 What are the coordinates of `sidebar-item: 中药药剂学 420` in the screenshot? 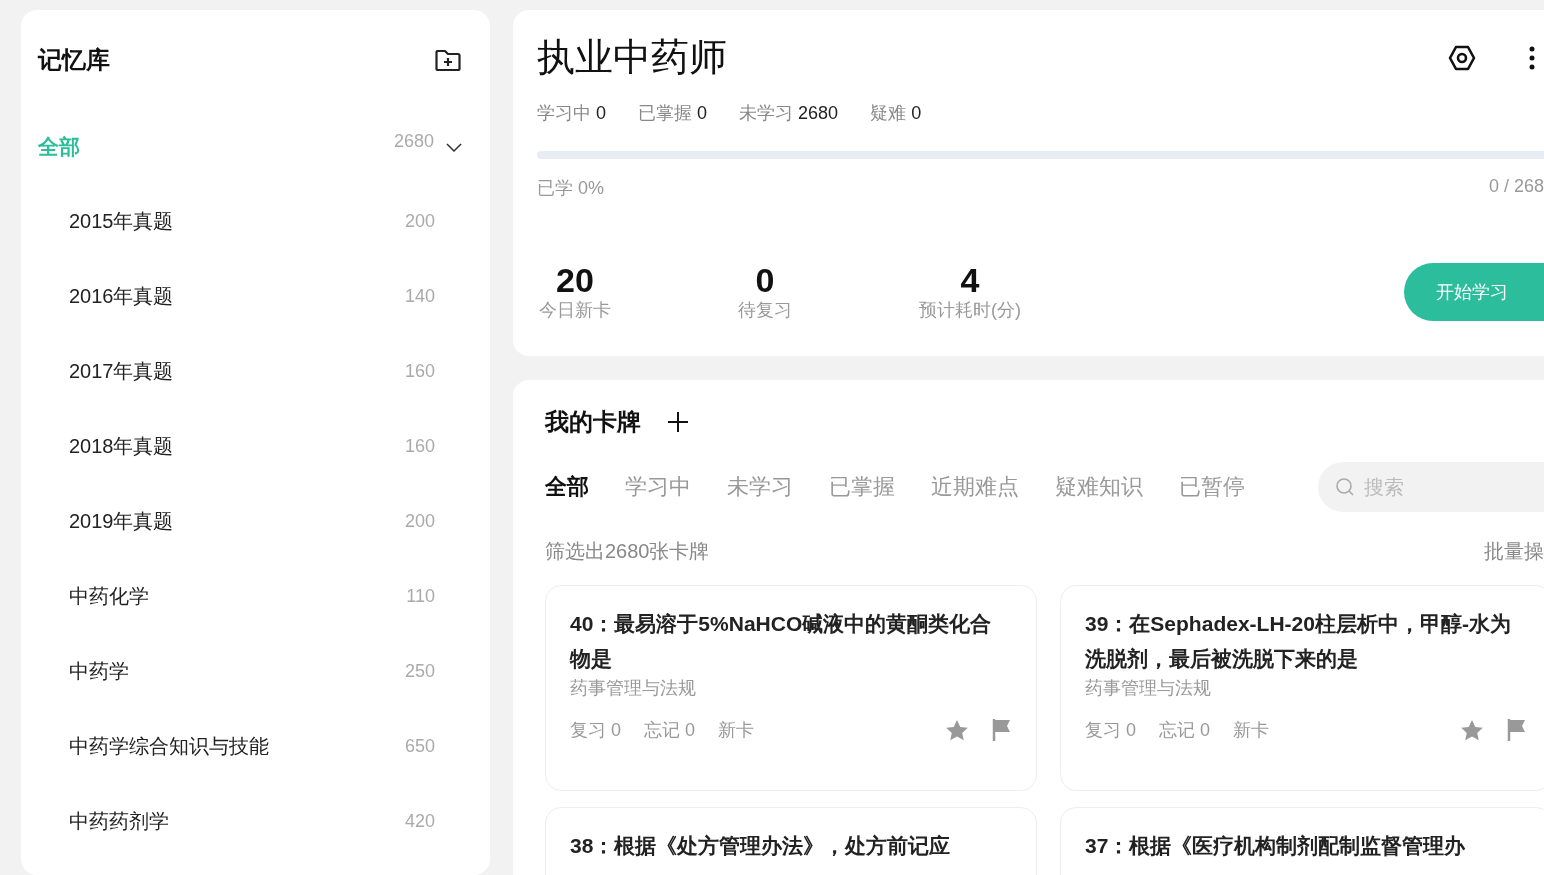 It's located at (250, 821).